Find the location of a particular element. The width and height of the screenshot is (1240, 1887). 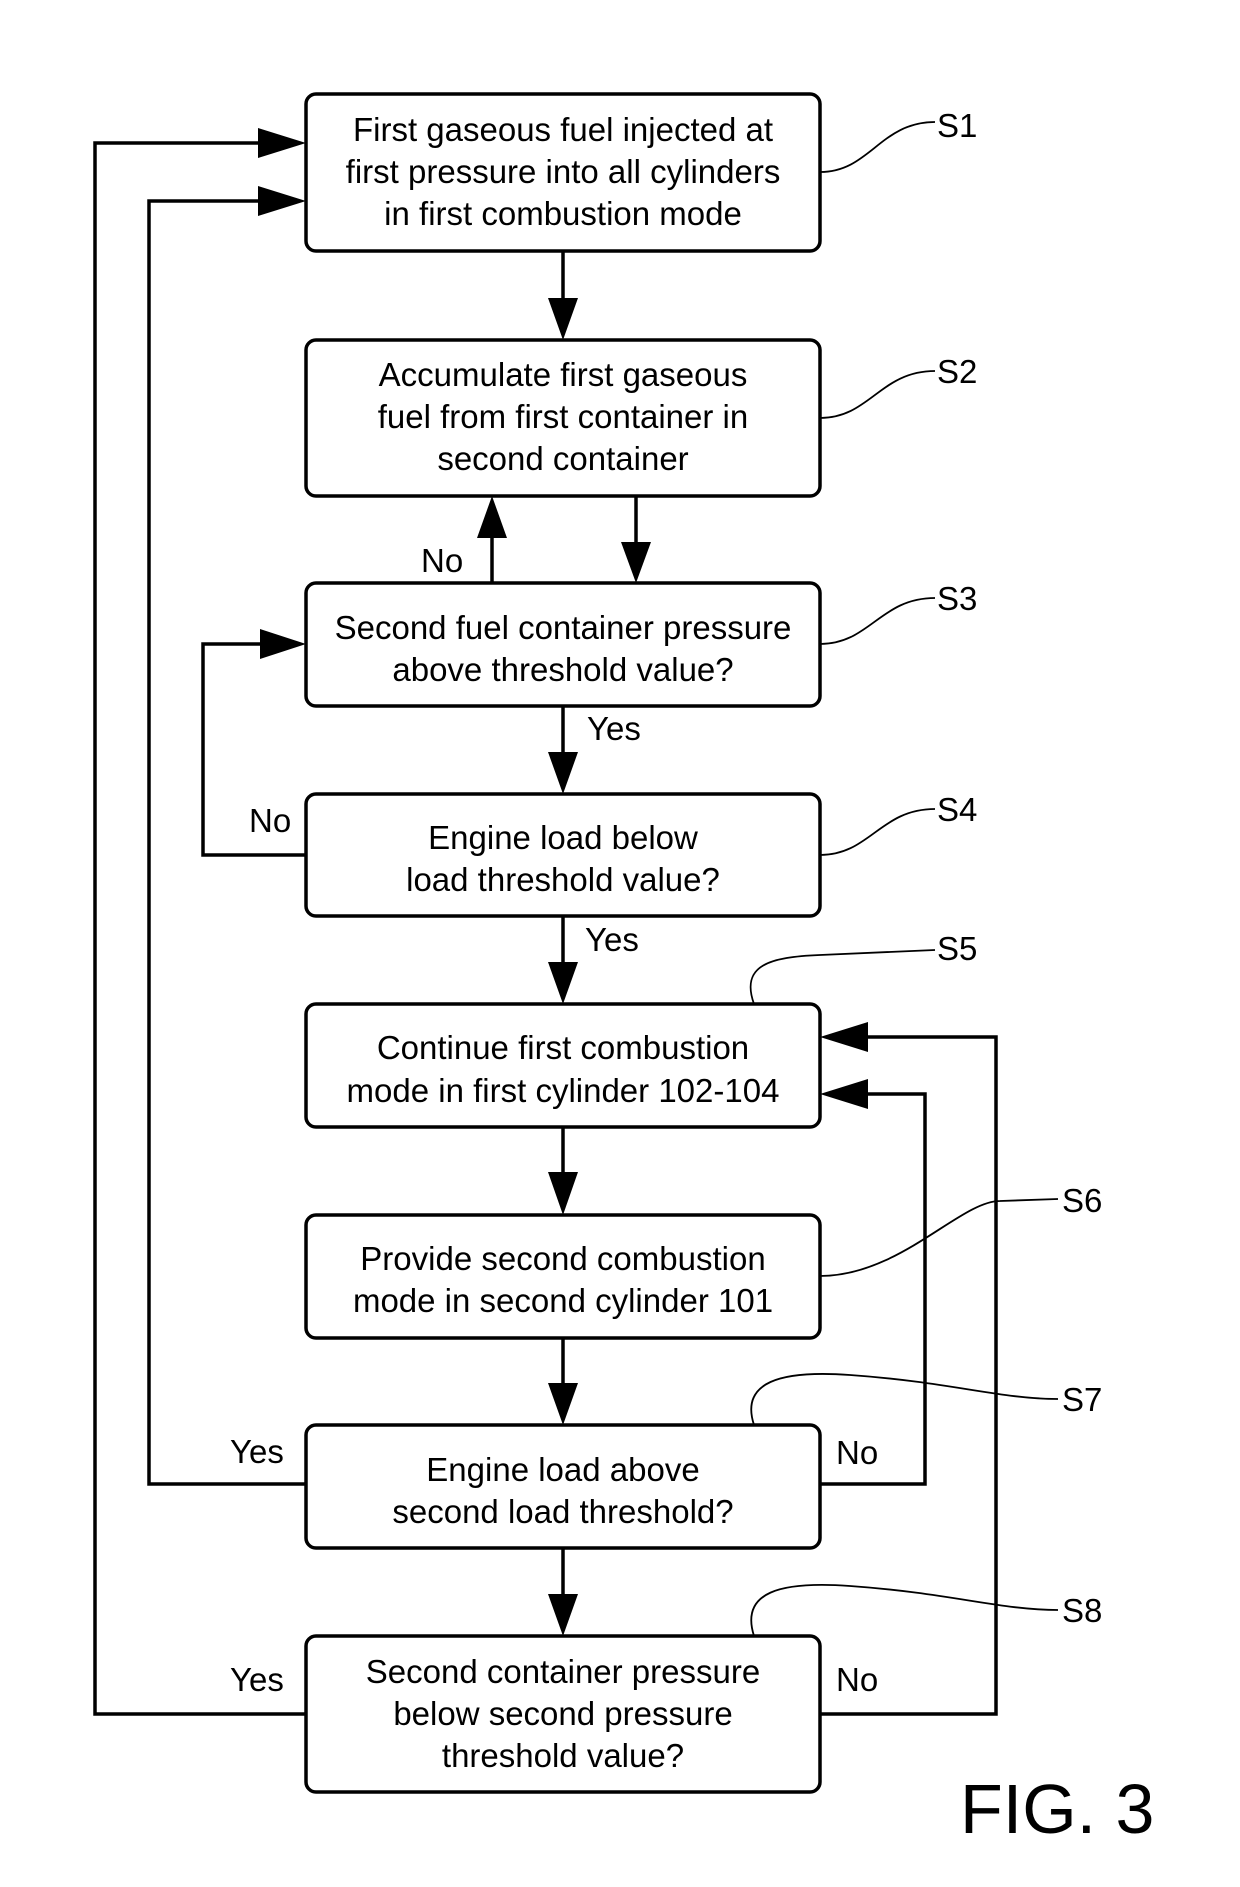

step-text-line: mode in second cylinder 101 is located at coordinates (563, 1300).